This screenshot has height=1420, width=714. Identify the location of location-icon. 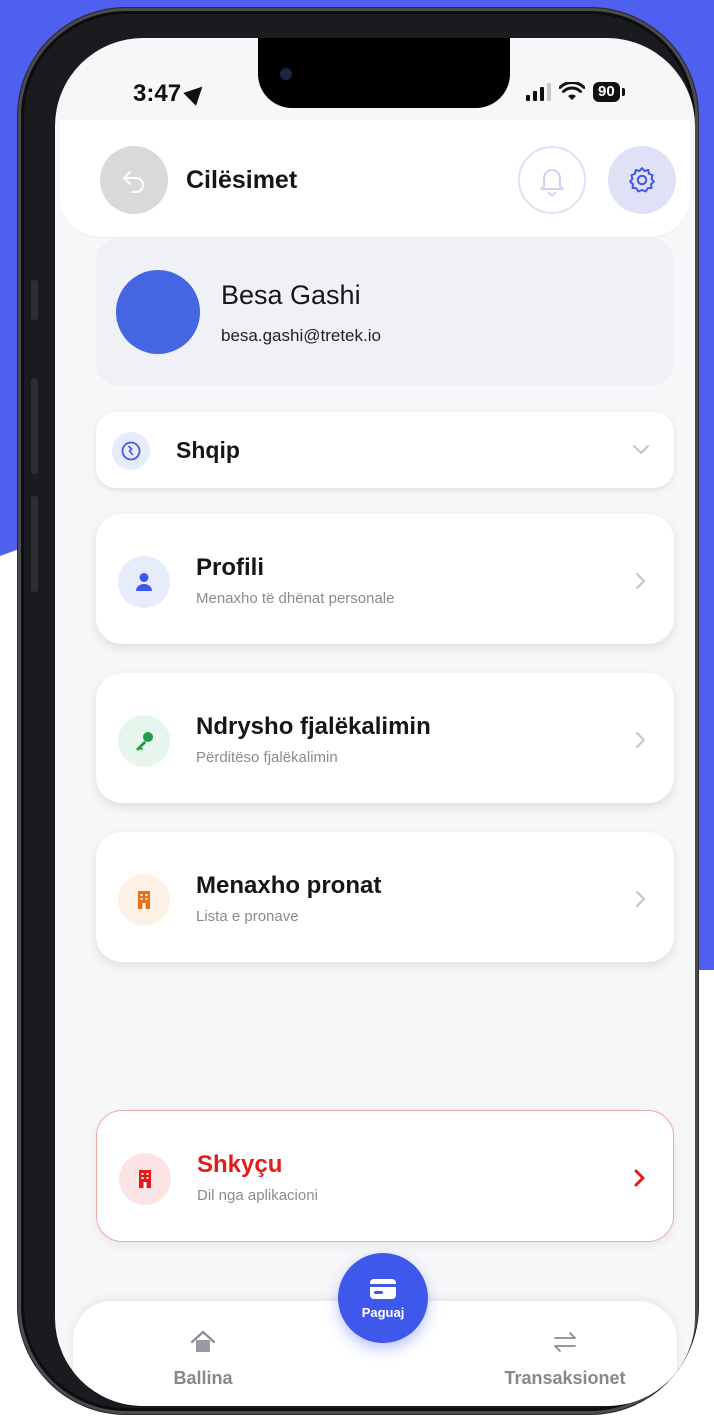
(196, 93).